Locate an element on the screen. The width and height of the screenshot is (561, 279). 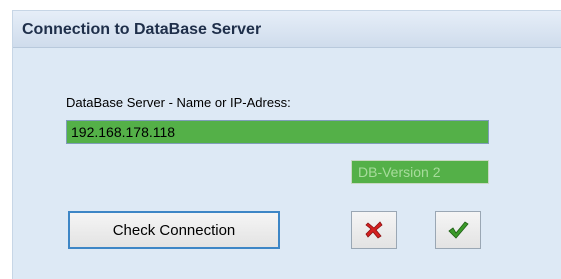
cancel-button is located at coordinates (374, 230).